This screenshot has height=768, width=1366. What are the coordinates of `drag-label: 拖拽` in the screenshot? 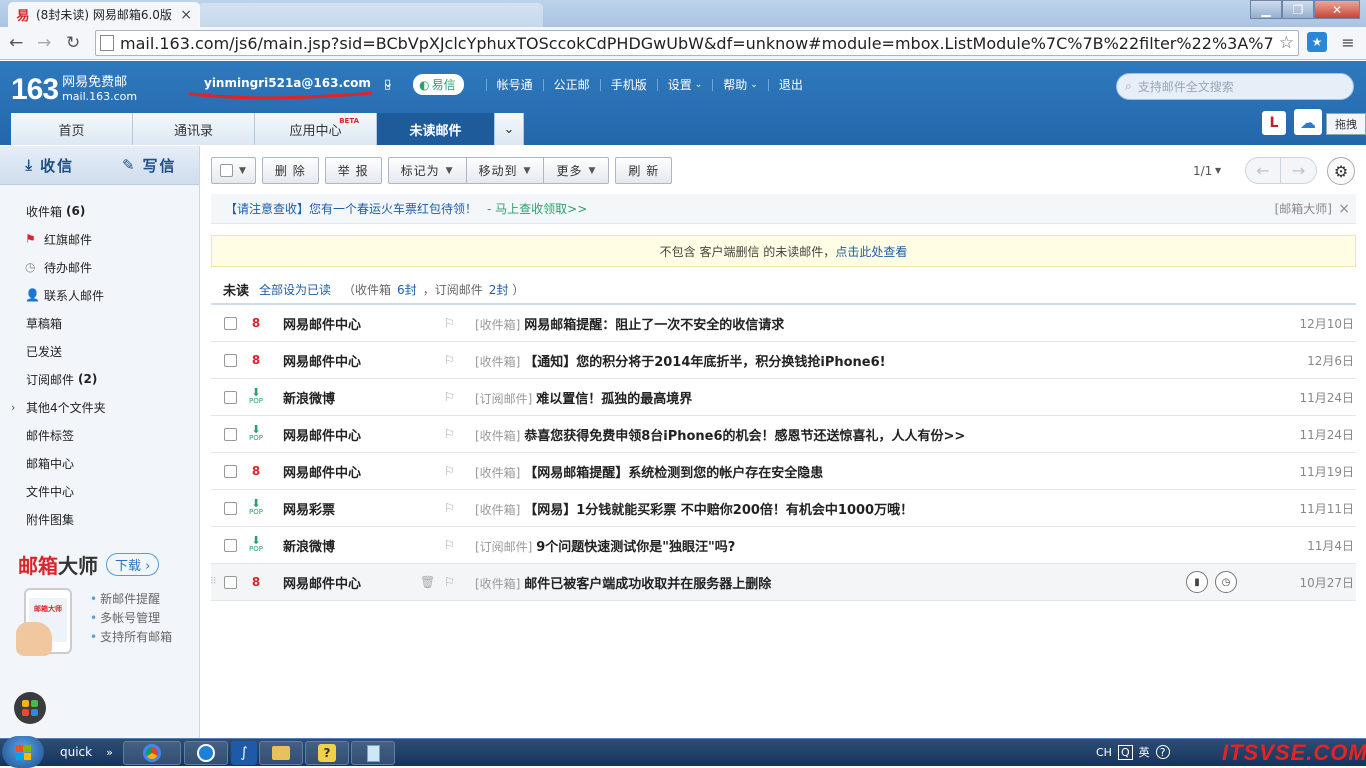 It's located at (1346, 124).